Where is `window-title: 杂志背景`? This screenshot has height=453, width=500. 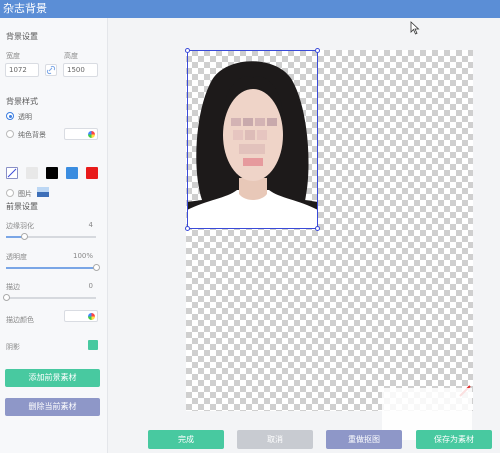
window-title: 杂志背景 is located at coordinates (250, 9).